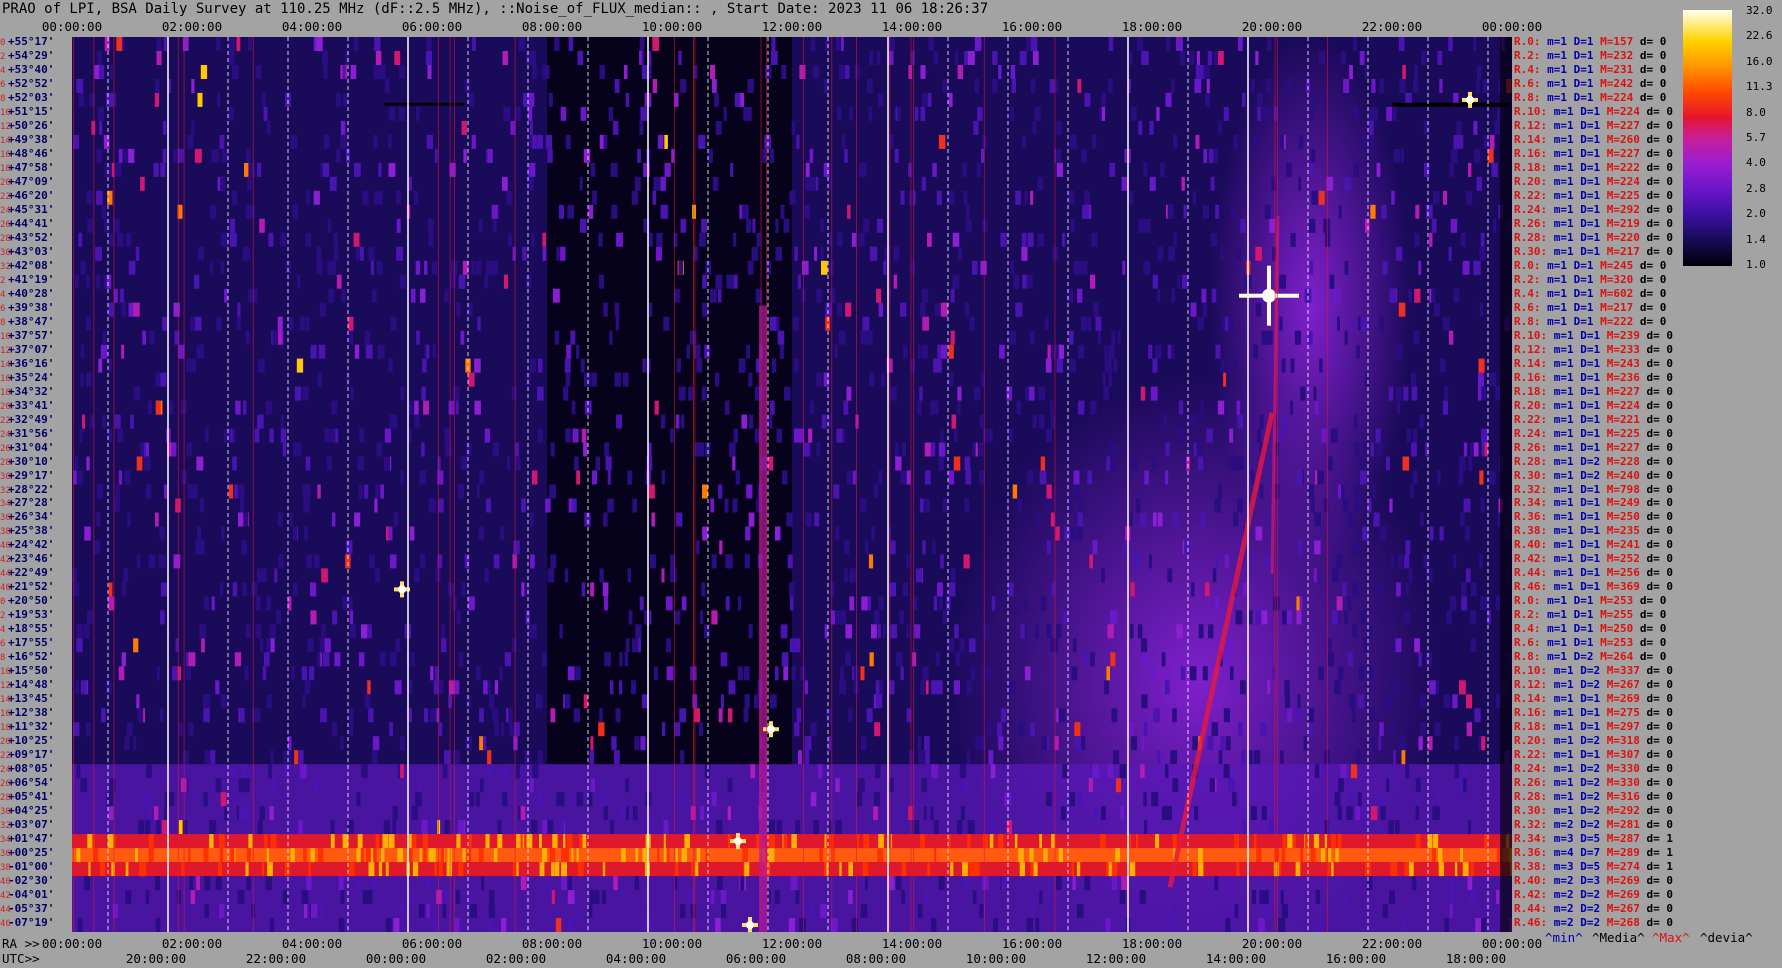  I want to click on receiver-stat-row: R.24: m=1 D=2 M=330 d= 0, so click(1593, 769).